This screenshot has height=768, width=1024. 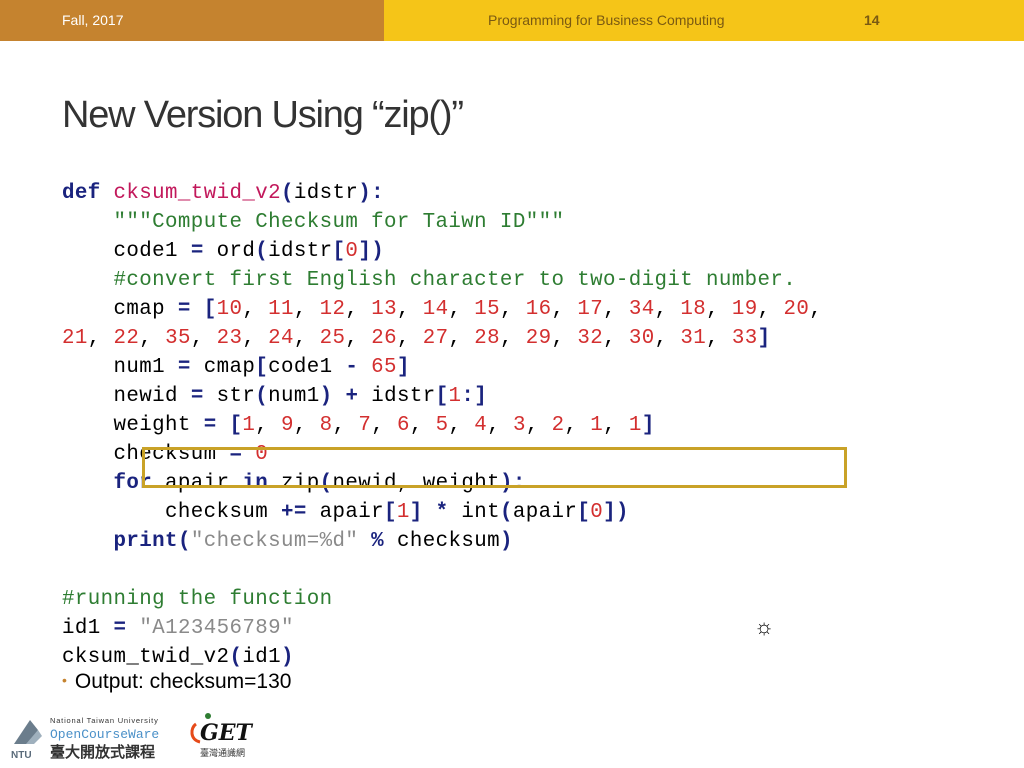 I want to click on code-line: cksum_twid_v2(id1), so click(x=178, y=657).